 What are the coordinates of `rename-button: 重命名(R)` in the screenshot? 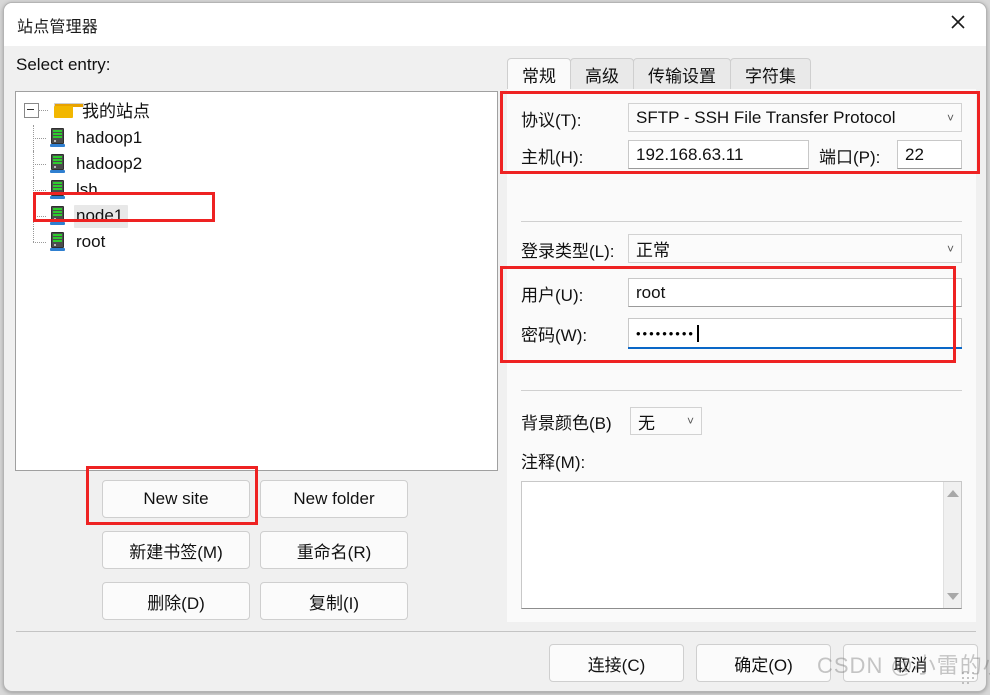 It's located at (334, 550).